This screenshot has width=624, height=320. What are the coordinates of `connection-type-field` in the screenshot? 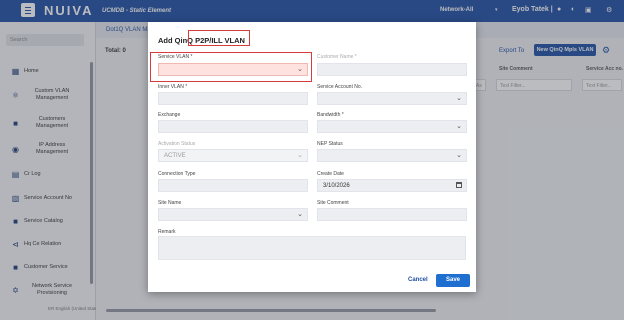 It's located at (233, 185).